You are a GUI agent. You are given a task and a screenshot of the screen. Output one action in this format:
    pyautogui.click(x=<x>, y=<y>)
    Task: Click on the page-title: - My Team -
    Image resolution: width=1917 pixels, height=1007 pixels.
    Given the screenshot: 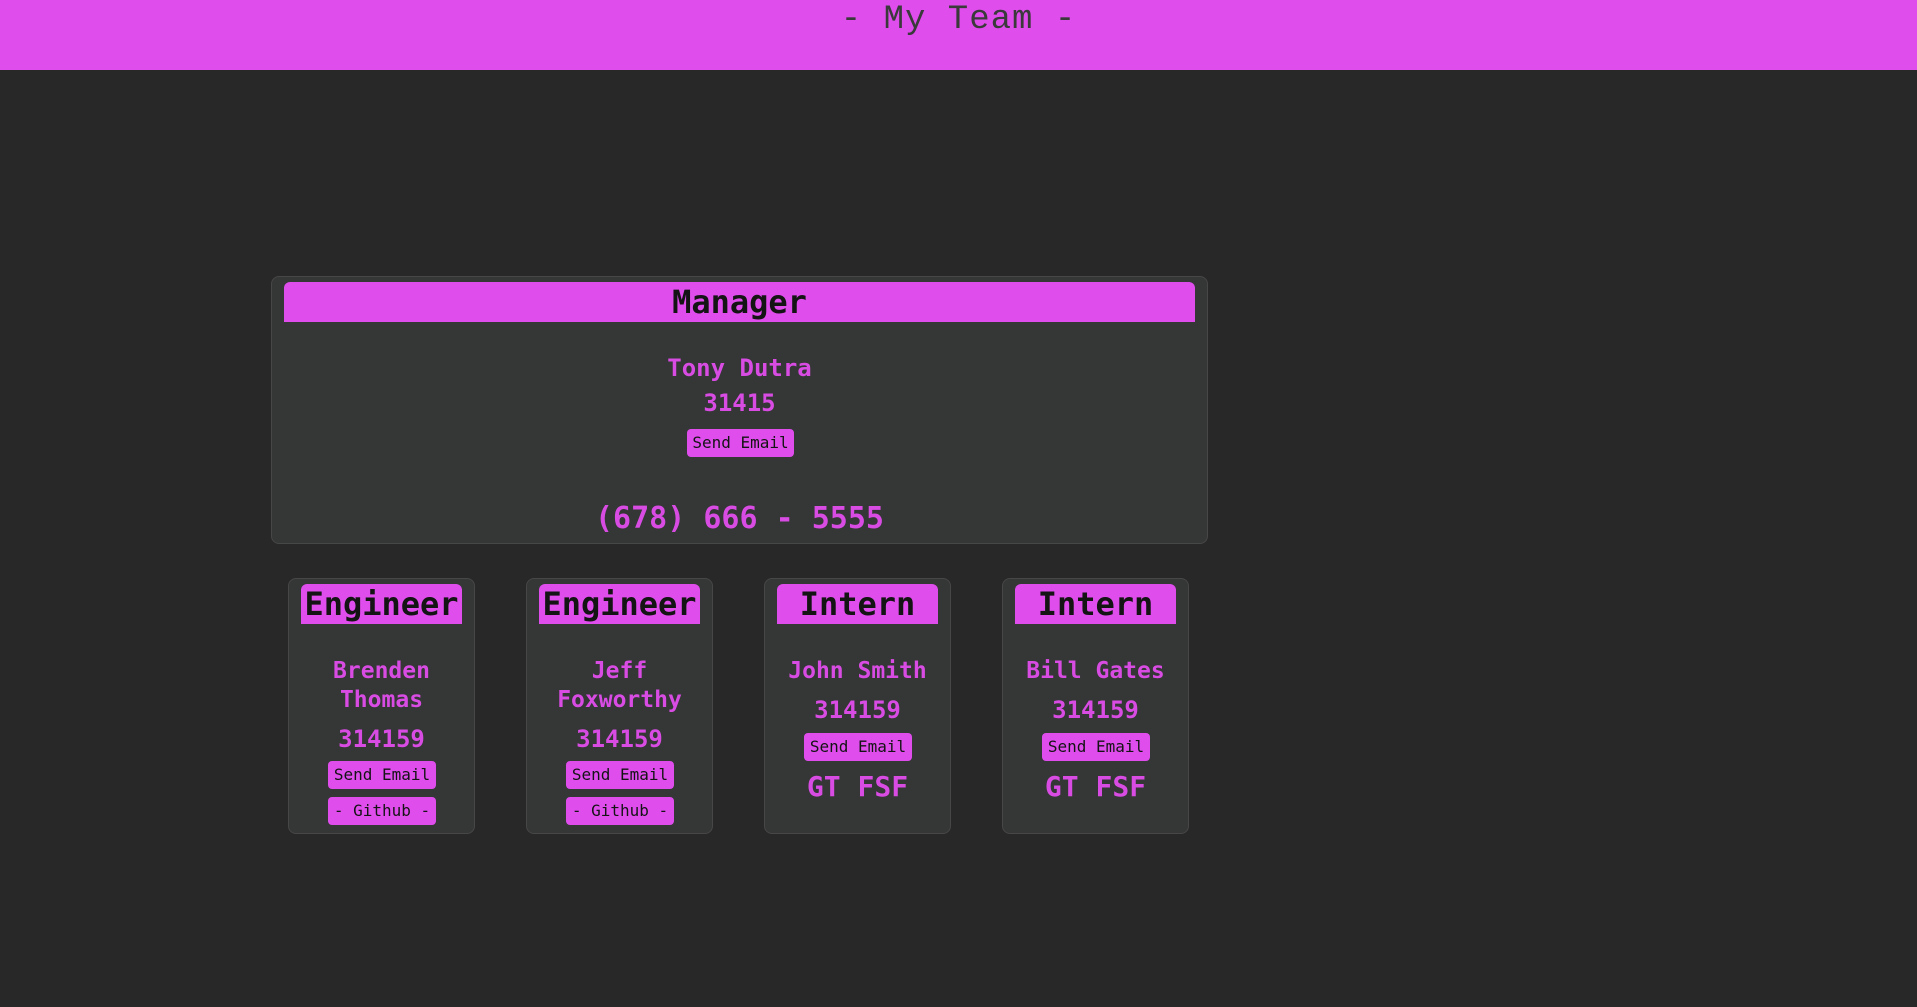 What is the action you would take?
    pyautogui.click(x=958, y=20)
    